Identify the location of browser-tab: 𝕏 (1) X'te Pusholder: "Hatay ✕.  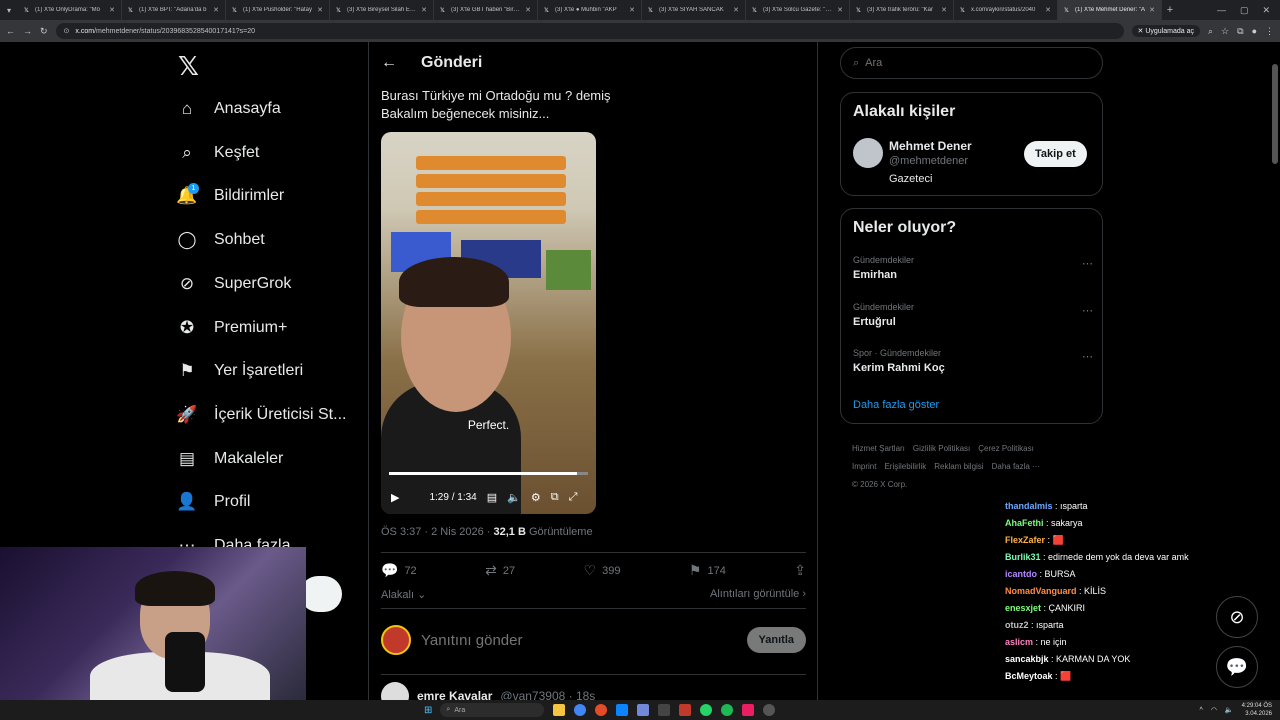
(278, 10).